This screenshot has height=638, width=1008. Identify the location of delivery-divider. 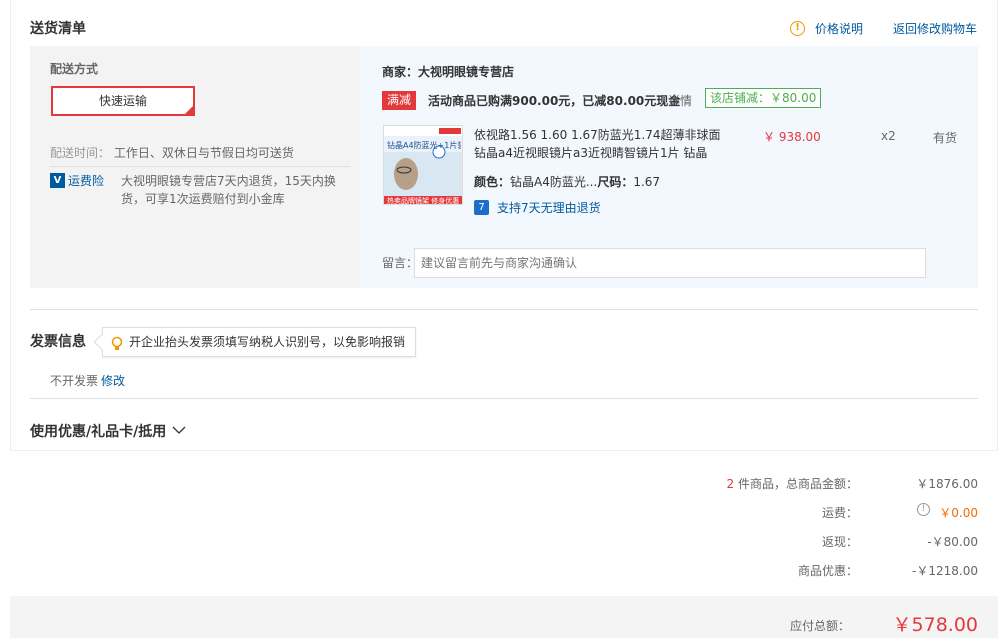
(200, 166).